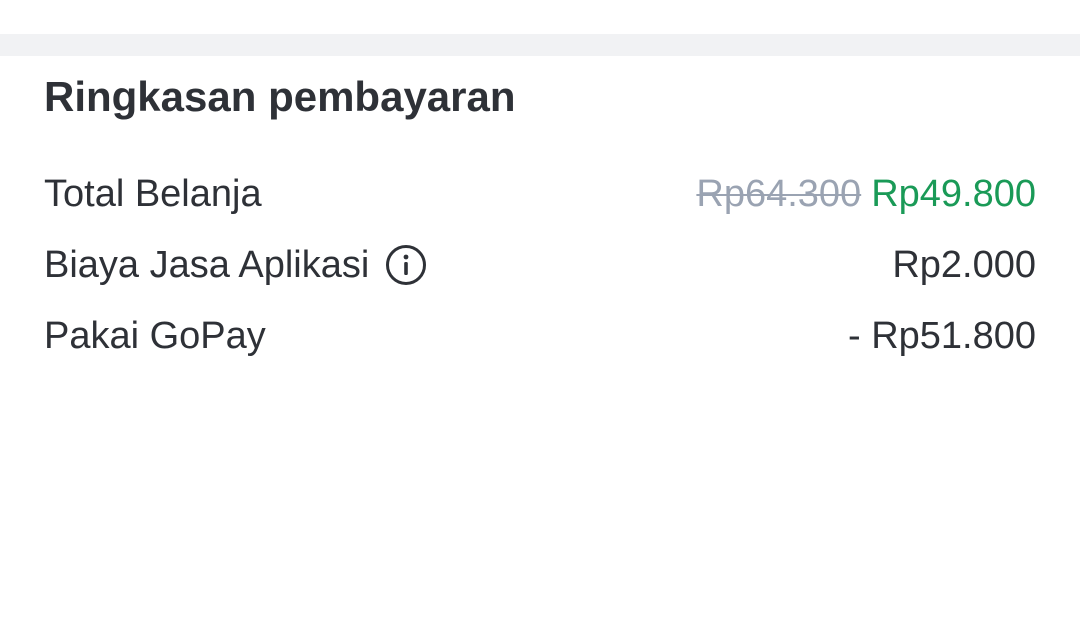 The height and width of the screenshot is (644, 1080). Describe the element at coordinates (280, 96) in the screenshot. I see `section-title: Ringkasan pembayaran` at that location.